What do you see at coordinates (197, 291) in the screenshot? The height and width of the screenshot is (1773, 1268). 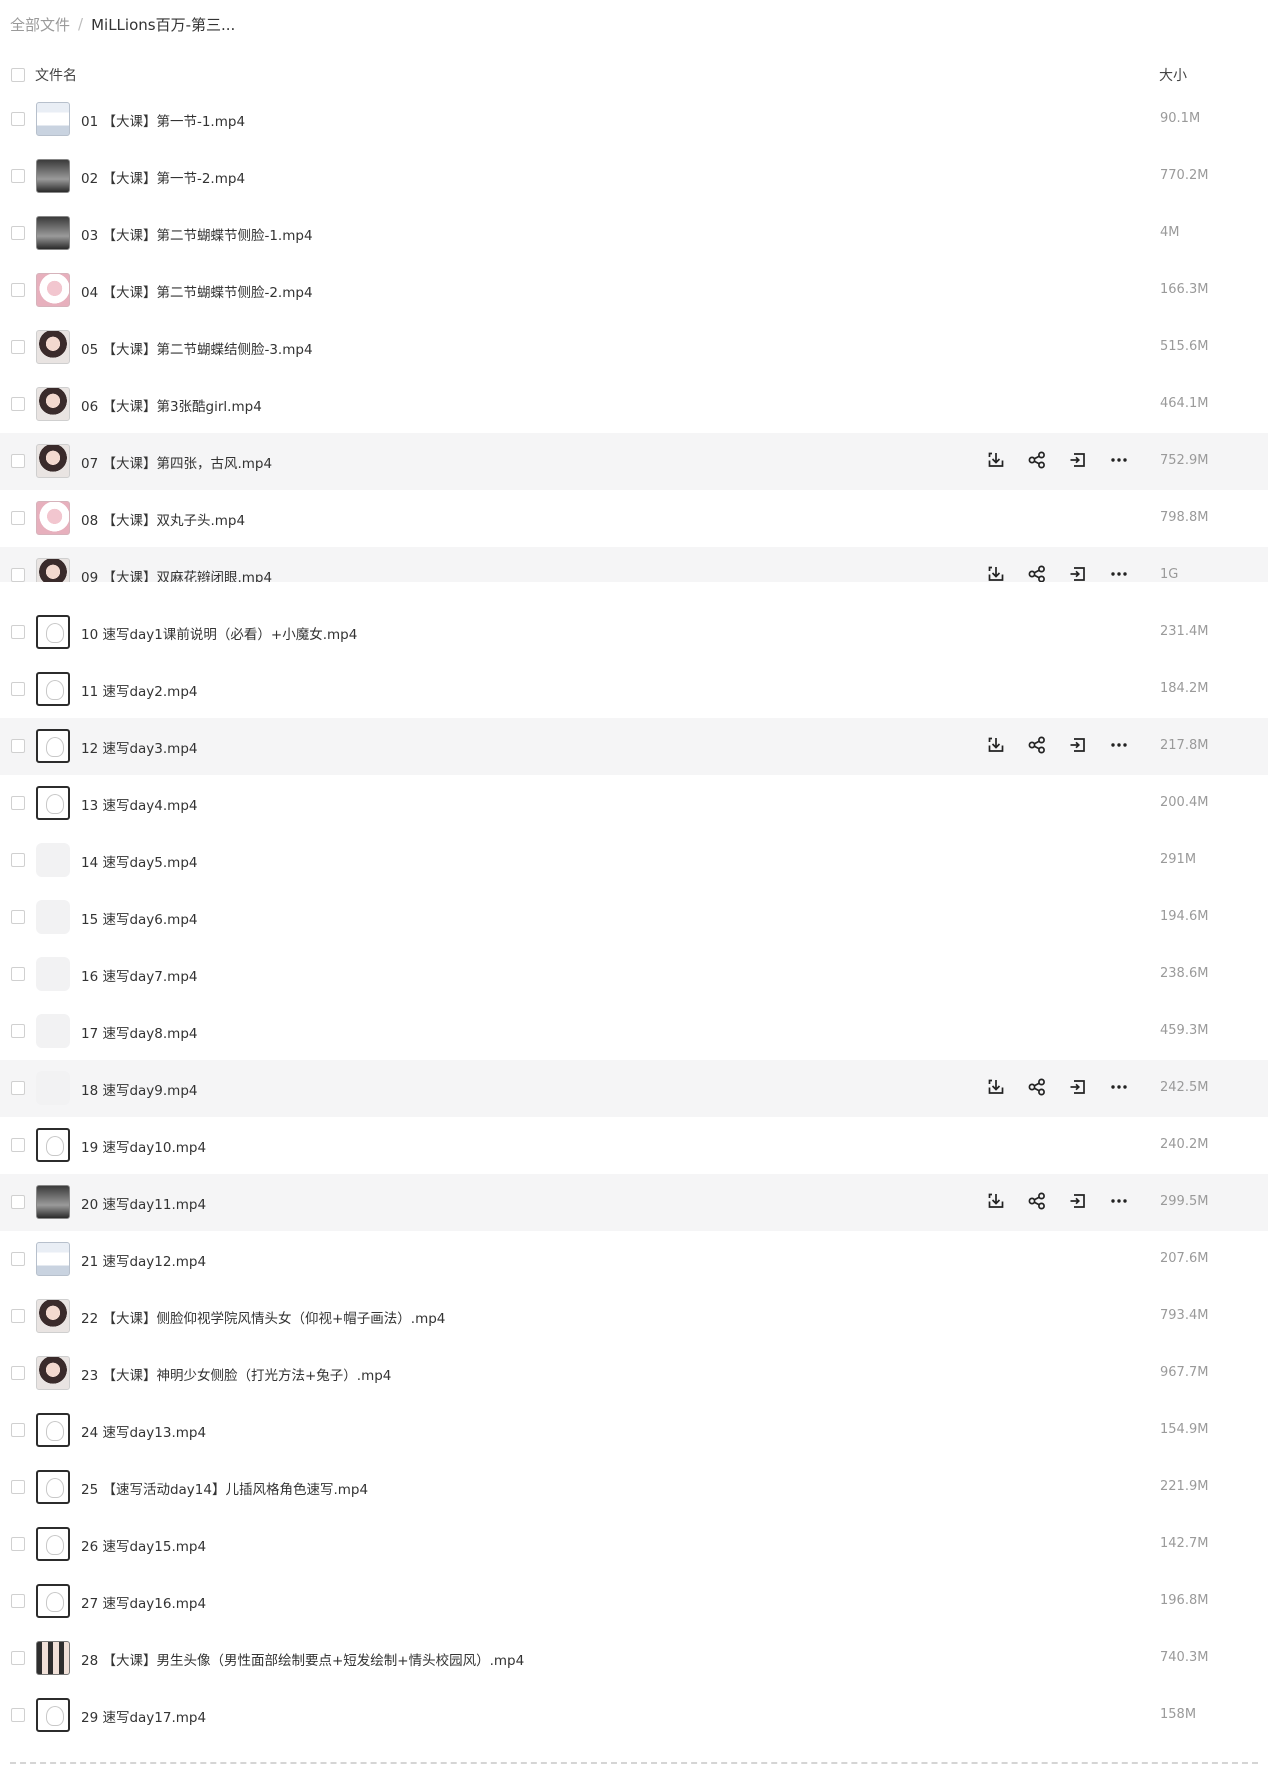 I see `file-name: 04 【大课】第二节蝴蝶节侧脸-2.mp4` at bounding box center [197, 291].